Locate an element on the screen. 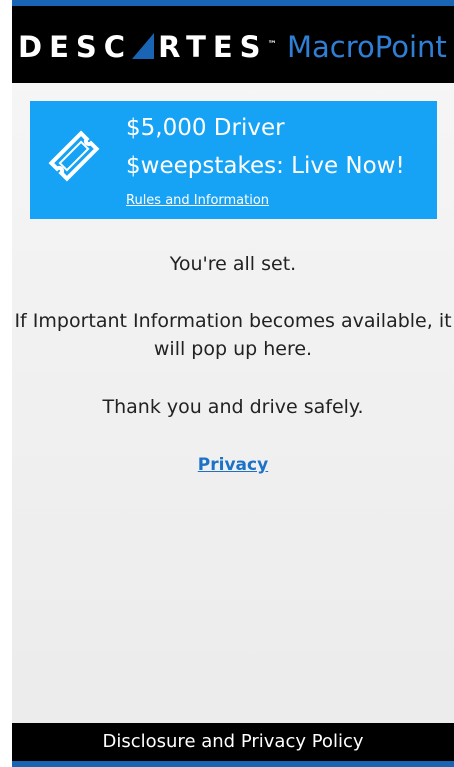  product-name: MacroPoint is located at coordinates (367, 47).